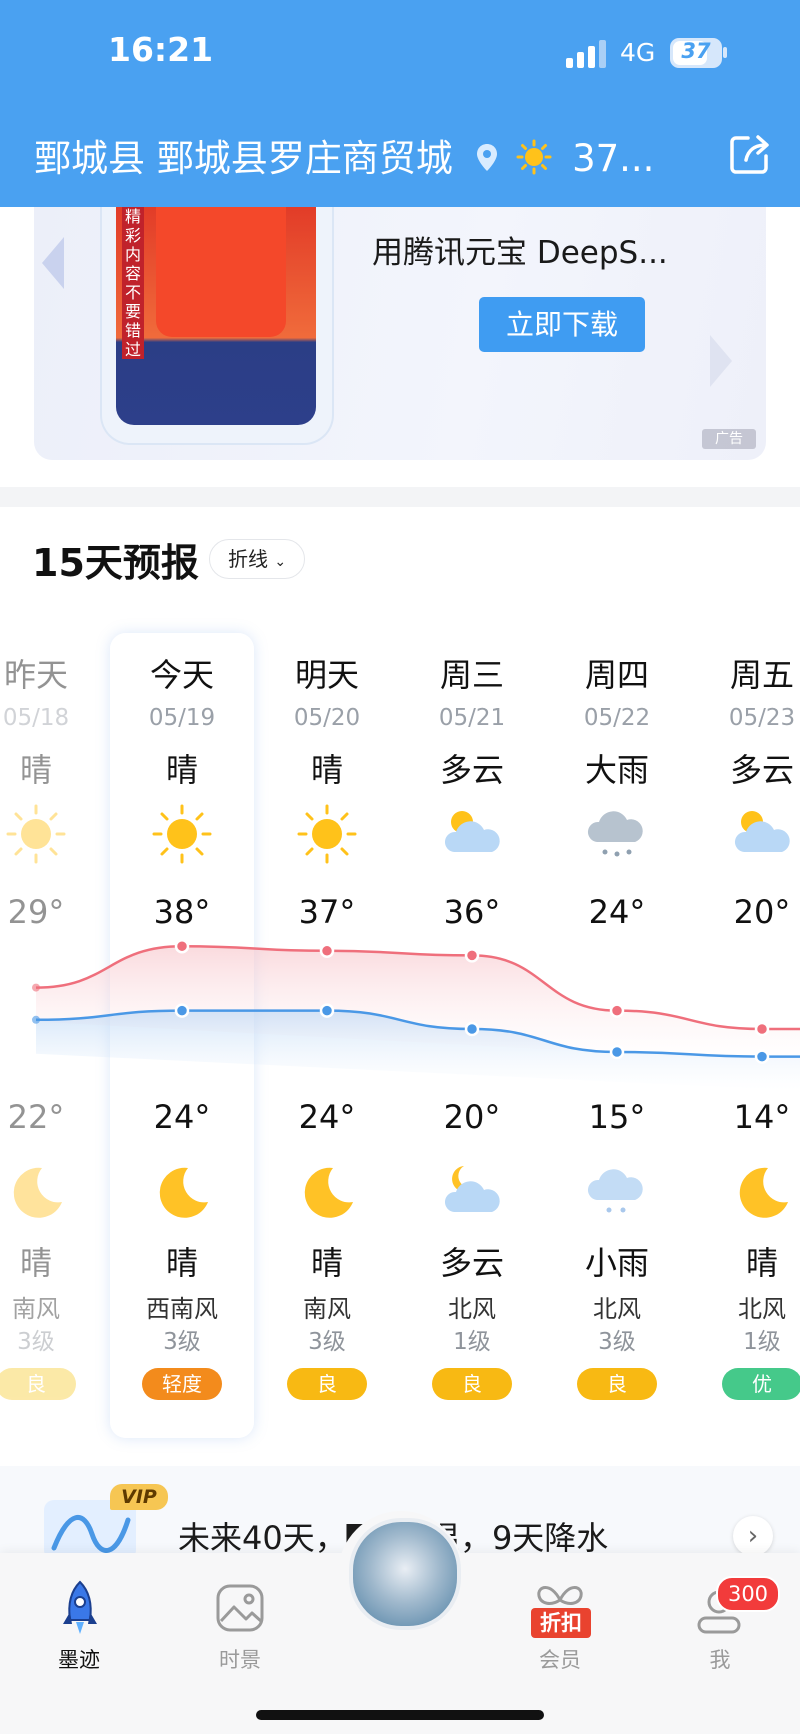 The image size is (800, 1734). I want to click on tab-member-label: 会员, so click(560, 1660).